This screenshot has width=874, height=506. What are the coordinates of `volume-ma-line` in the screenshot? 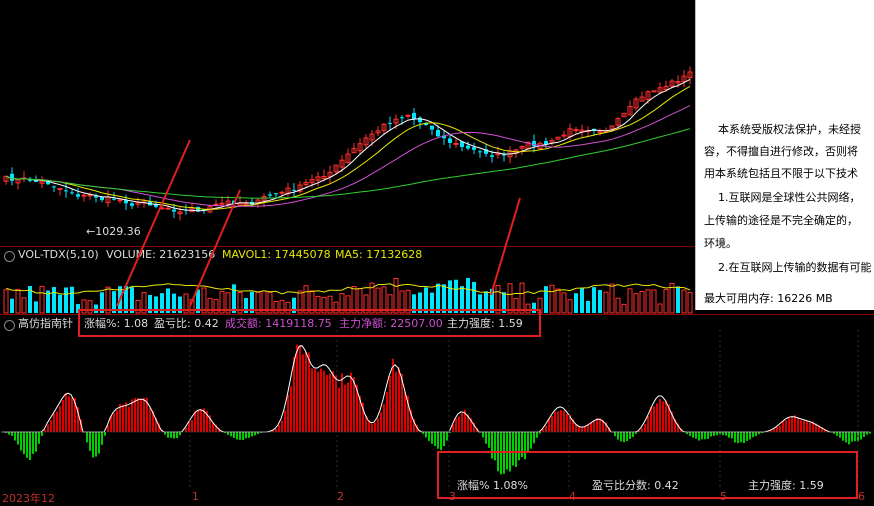 It's located at (348, 289).